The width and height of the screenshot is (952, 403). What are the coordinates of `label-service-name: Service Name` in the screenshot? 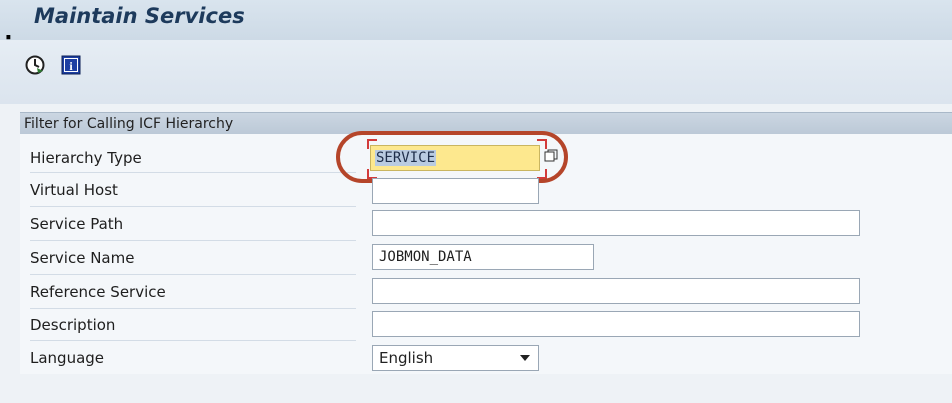 It's located at (82, 258).